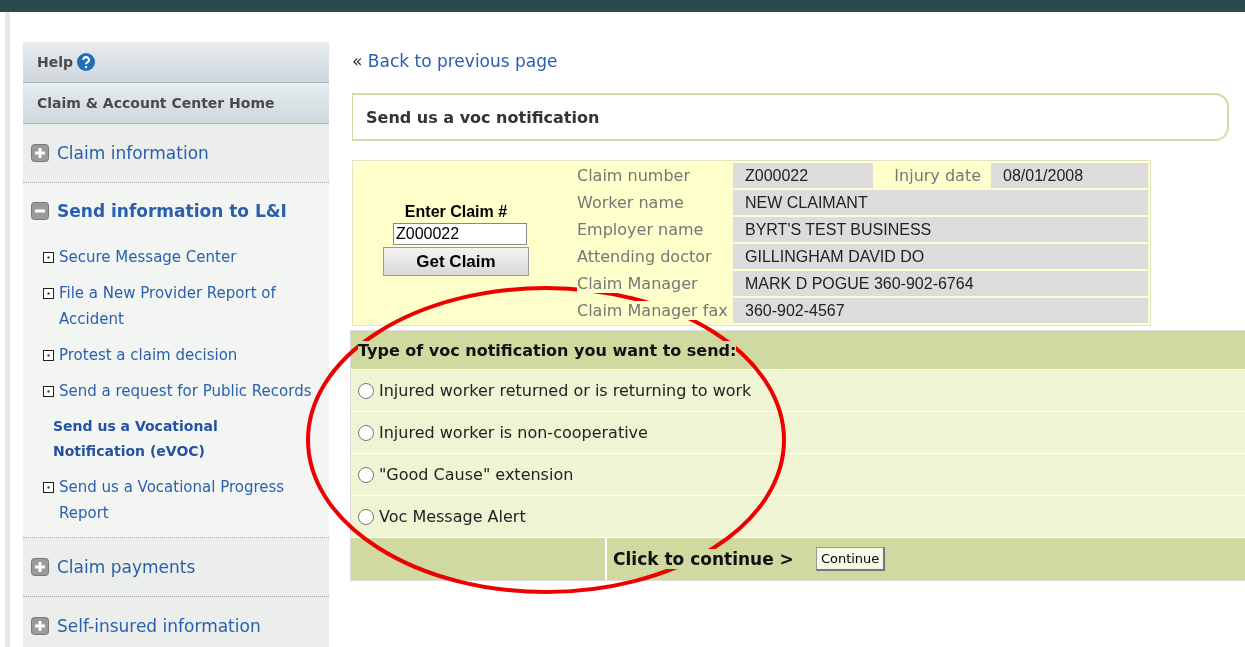 This screenshot has height=647, width=1245. Describe the element at coordinates (194, 306) in the screenshot. I see `sidebar-link: File a New Provider Report of Accident` at that location.